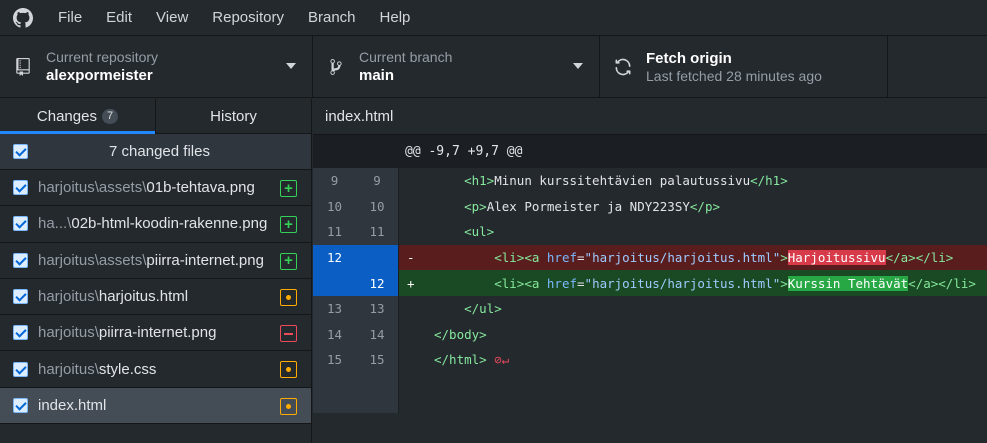  I want to click on code-token: </body>, so click(460, 334).